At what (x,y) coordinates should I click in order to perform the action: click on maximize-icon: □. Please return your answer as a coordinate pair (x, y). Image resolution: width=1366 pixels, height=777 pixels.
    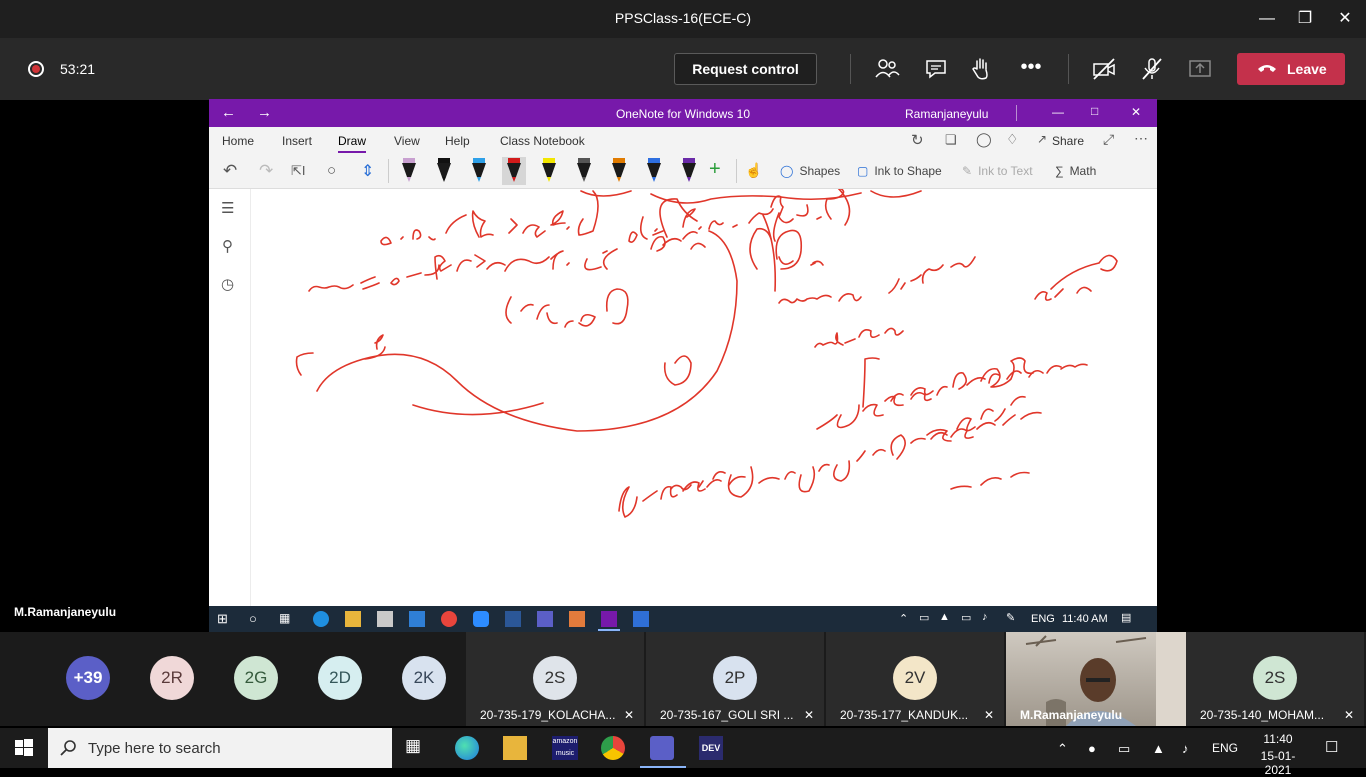
    Looking at the image, I should click on (1094, 111).